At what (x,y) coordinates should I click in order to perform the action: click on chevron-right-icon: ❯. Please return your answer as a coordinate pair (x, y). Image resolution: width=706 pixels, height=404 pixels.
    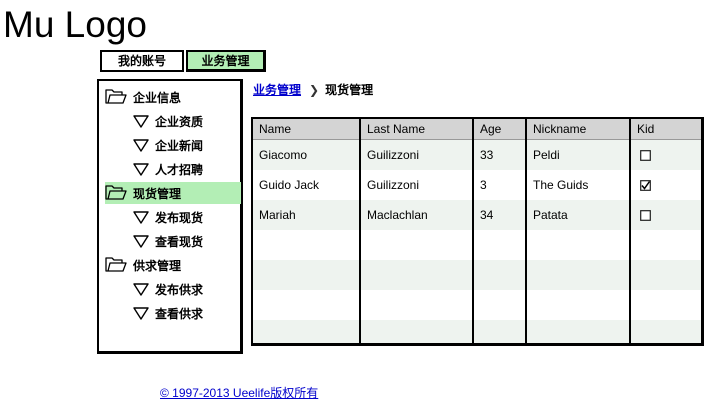
    Looking at the image, I should click on (314, 89).